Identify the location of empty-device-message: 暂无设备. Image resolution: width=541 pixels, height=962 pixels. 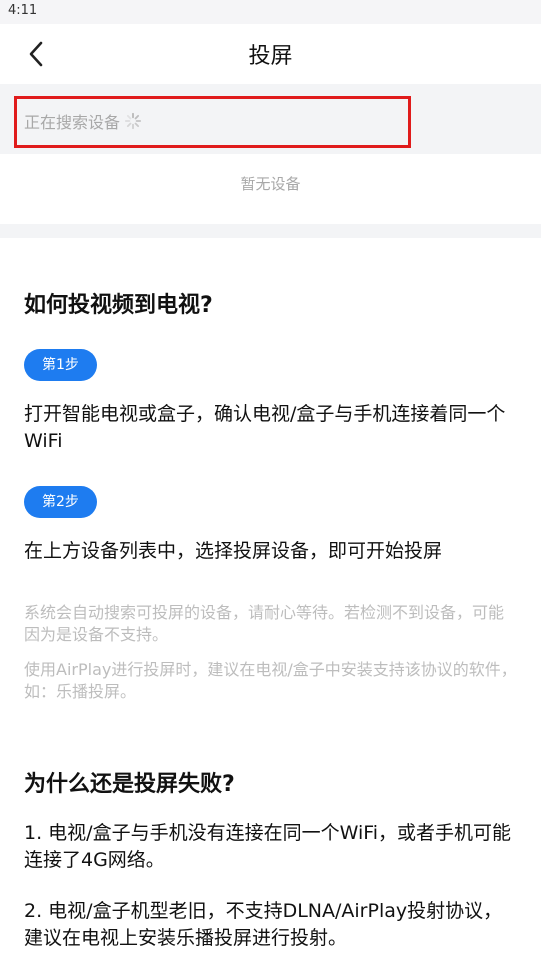
(270, 184).